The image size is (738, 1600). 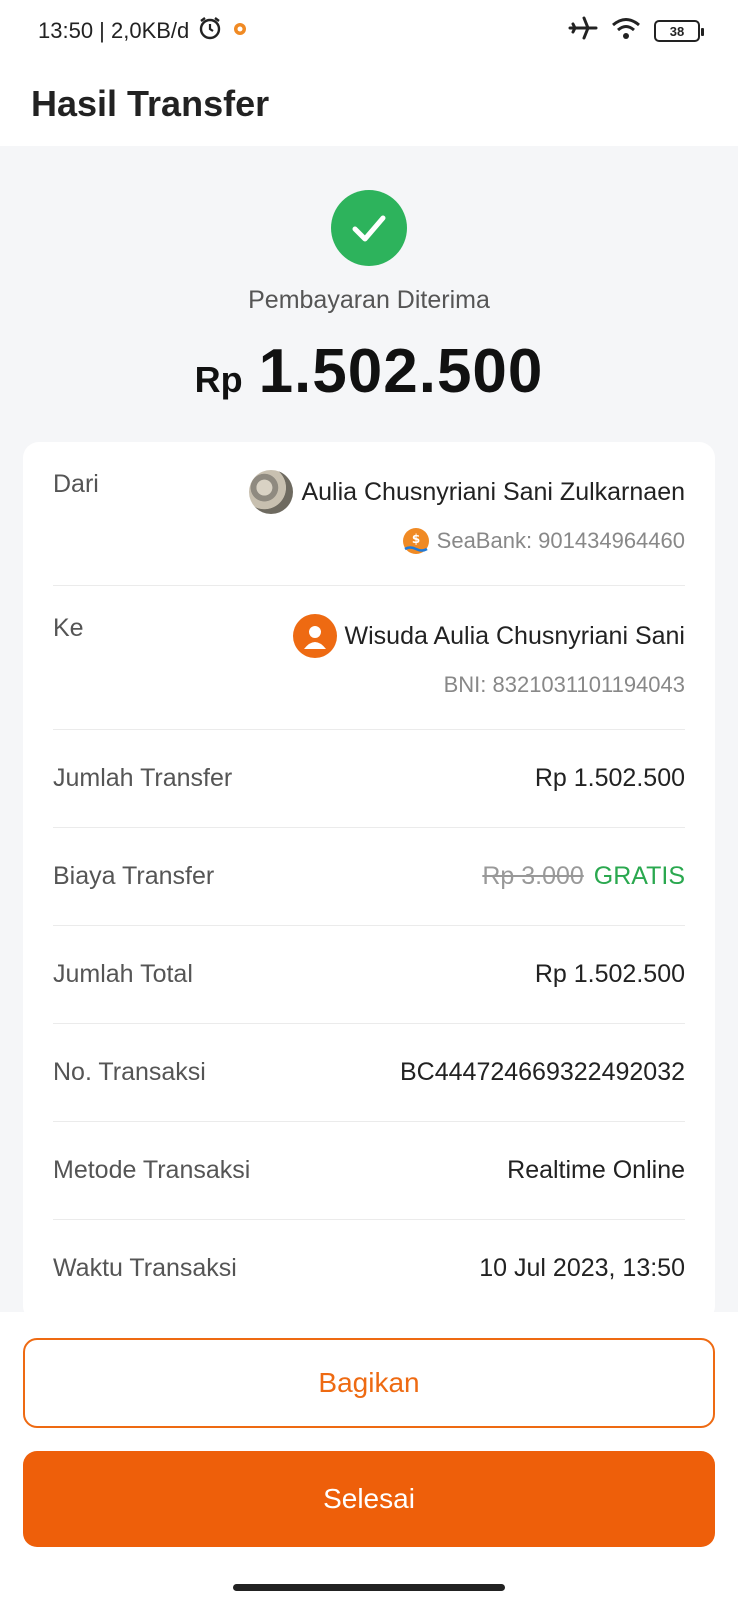 What do you see at coordinates (583, 31) in the screenshot?
I see `airplane-icon` at bounding box center [583, 31].